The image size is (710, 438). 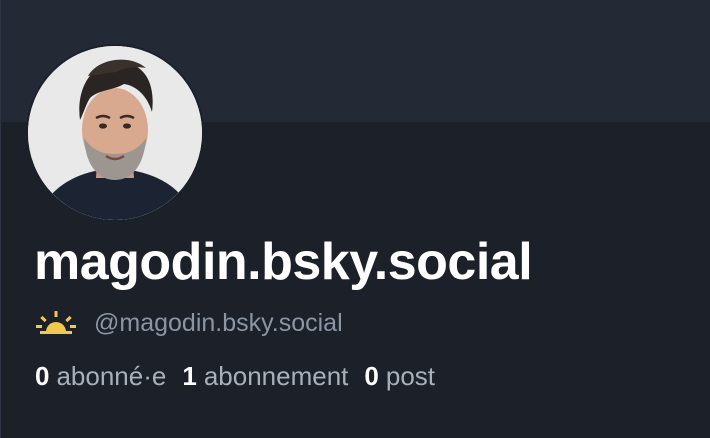 I want to click on posts-count: 0, so click(x=371, y=376).